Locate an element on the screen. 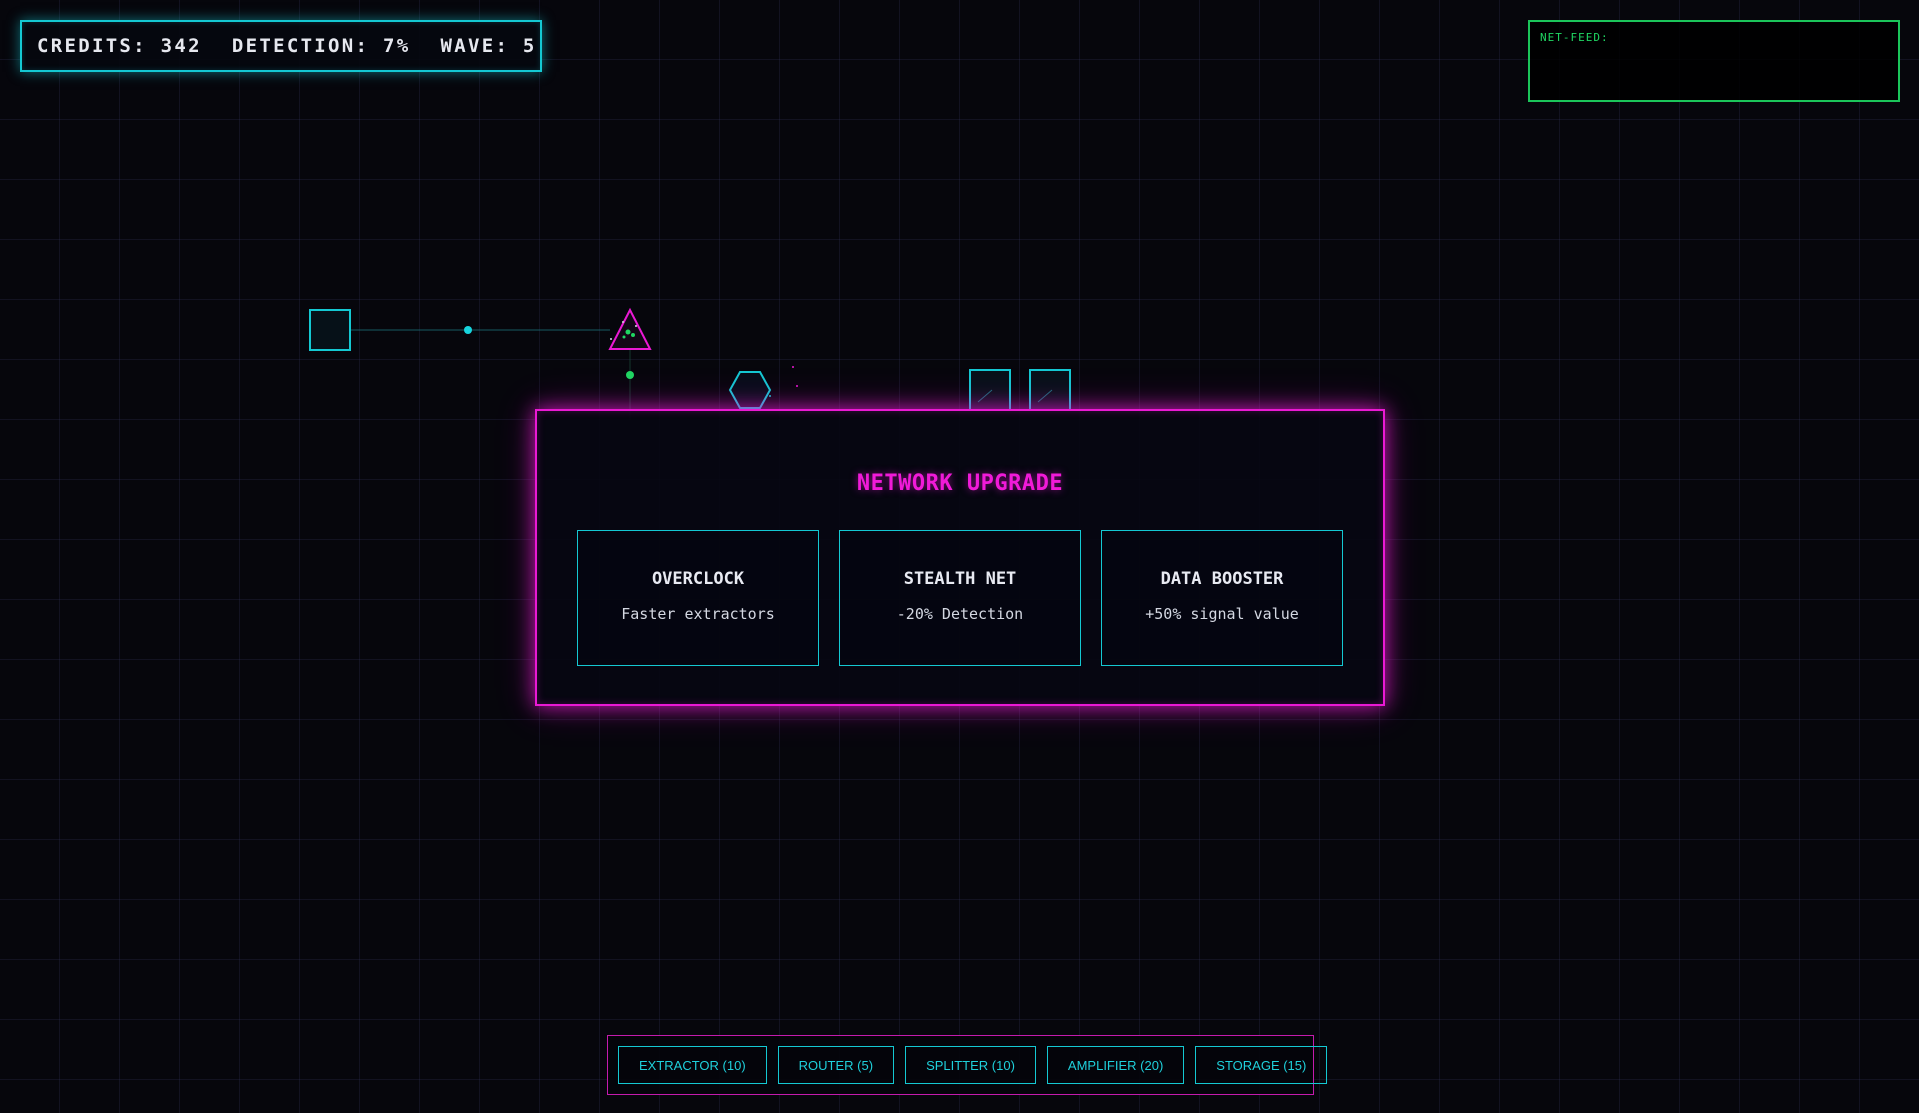  build-splitter-button: SPLITTER (10) is located at coordinates (970, 1065).